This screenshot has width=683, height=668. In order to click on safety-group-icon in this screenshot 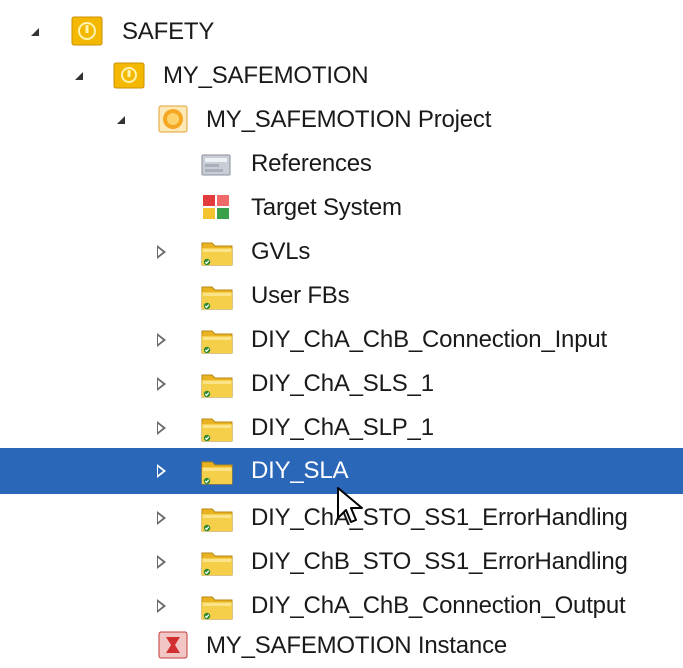, I will do `click(129, 75)`.